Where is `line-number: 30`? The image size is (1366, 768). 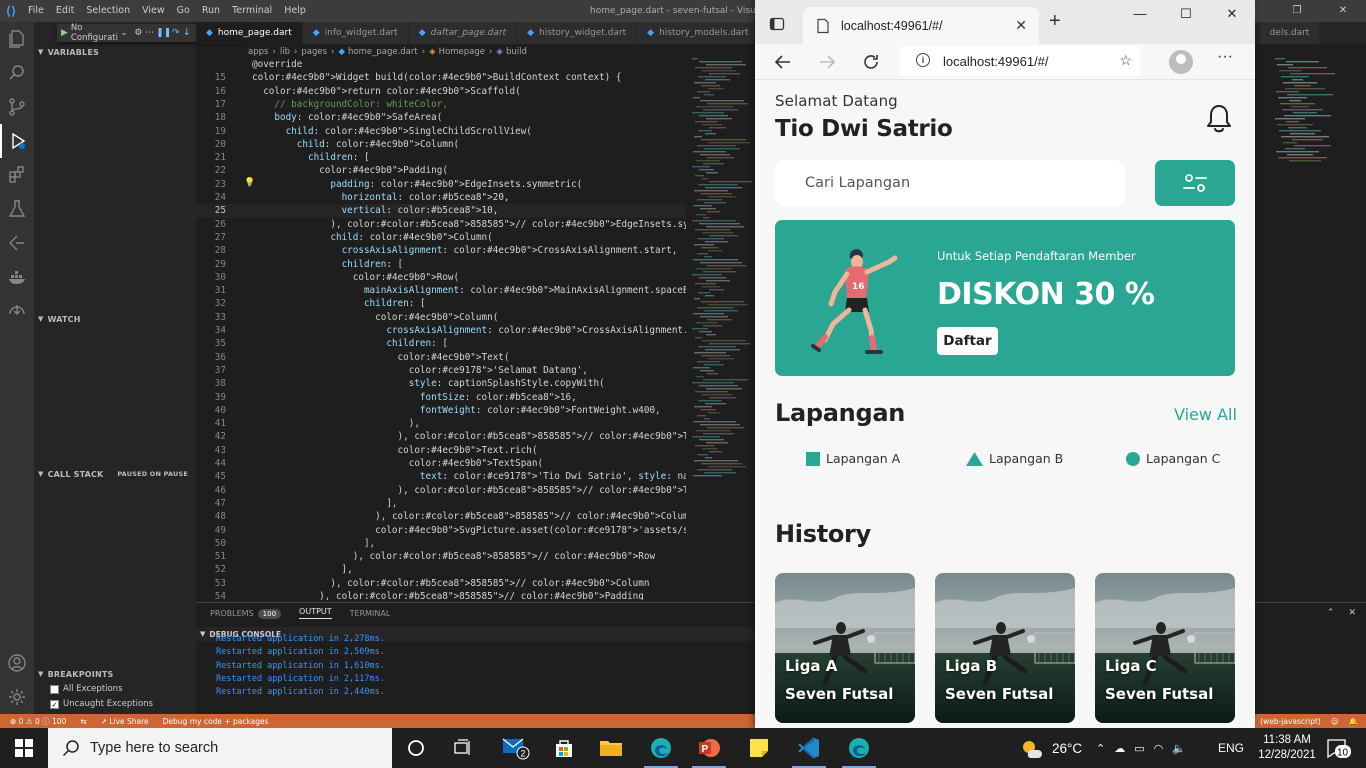
line-number: 30 is located at coordinates (211, 277).